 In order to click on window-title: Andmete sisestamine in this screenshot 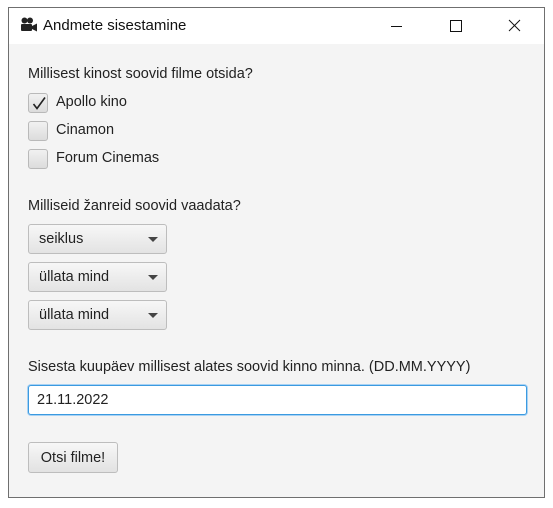, I will do `click(115, 25)`.